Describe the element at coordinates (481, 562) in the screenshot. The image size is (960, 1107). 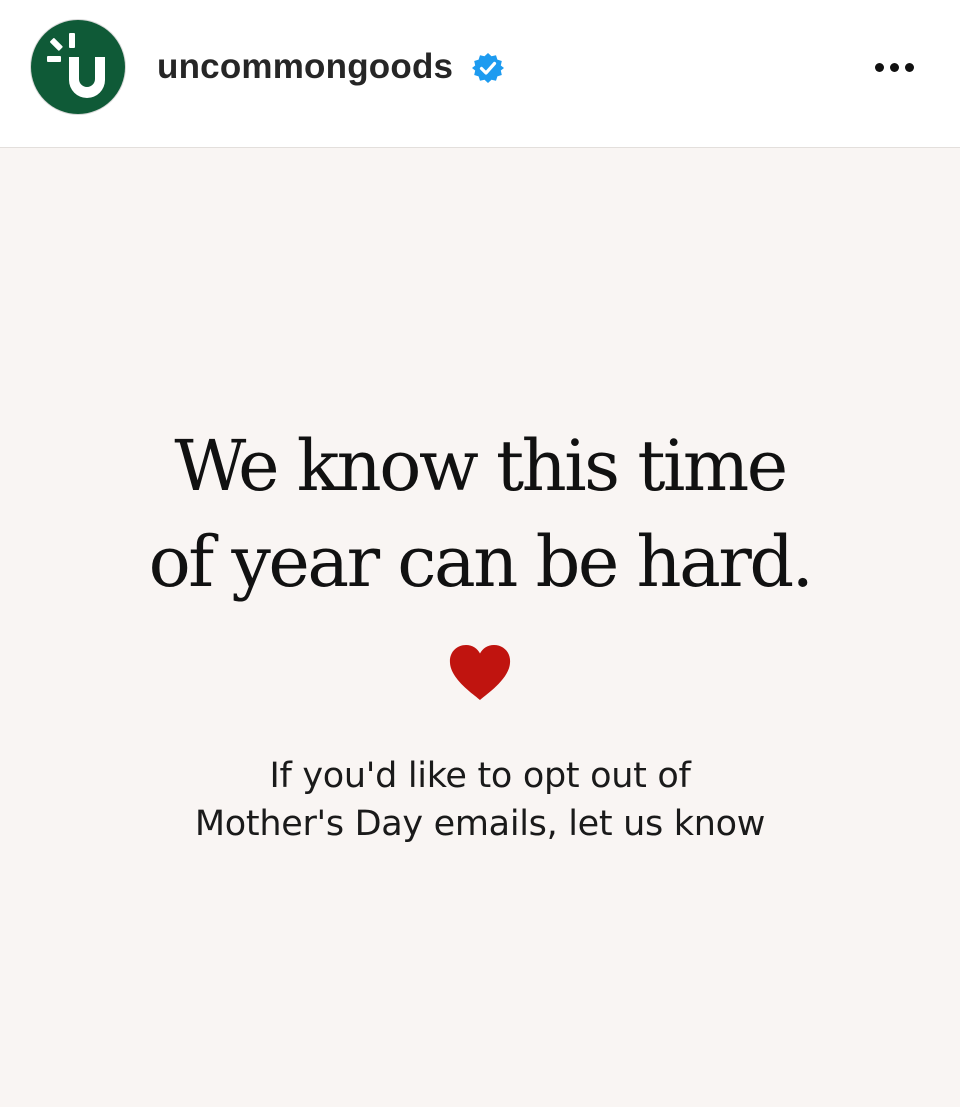
I see `headline-line: of year can be hard.` at that location.